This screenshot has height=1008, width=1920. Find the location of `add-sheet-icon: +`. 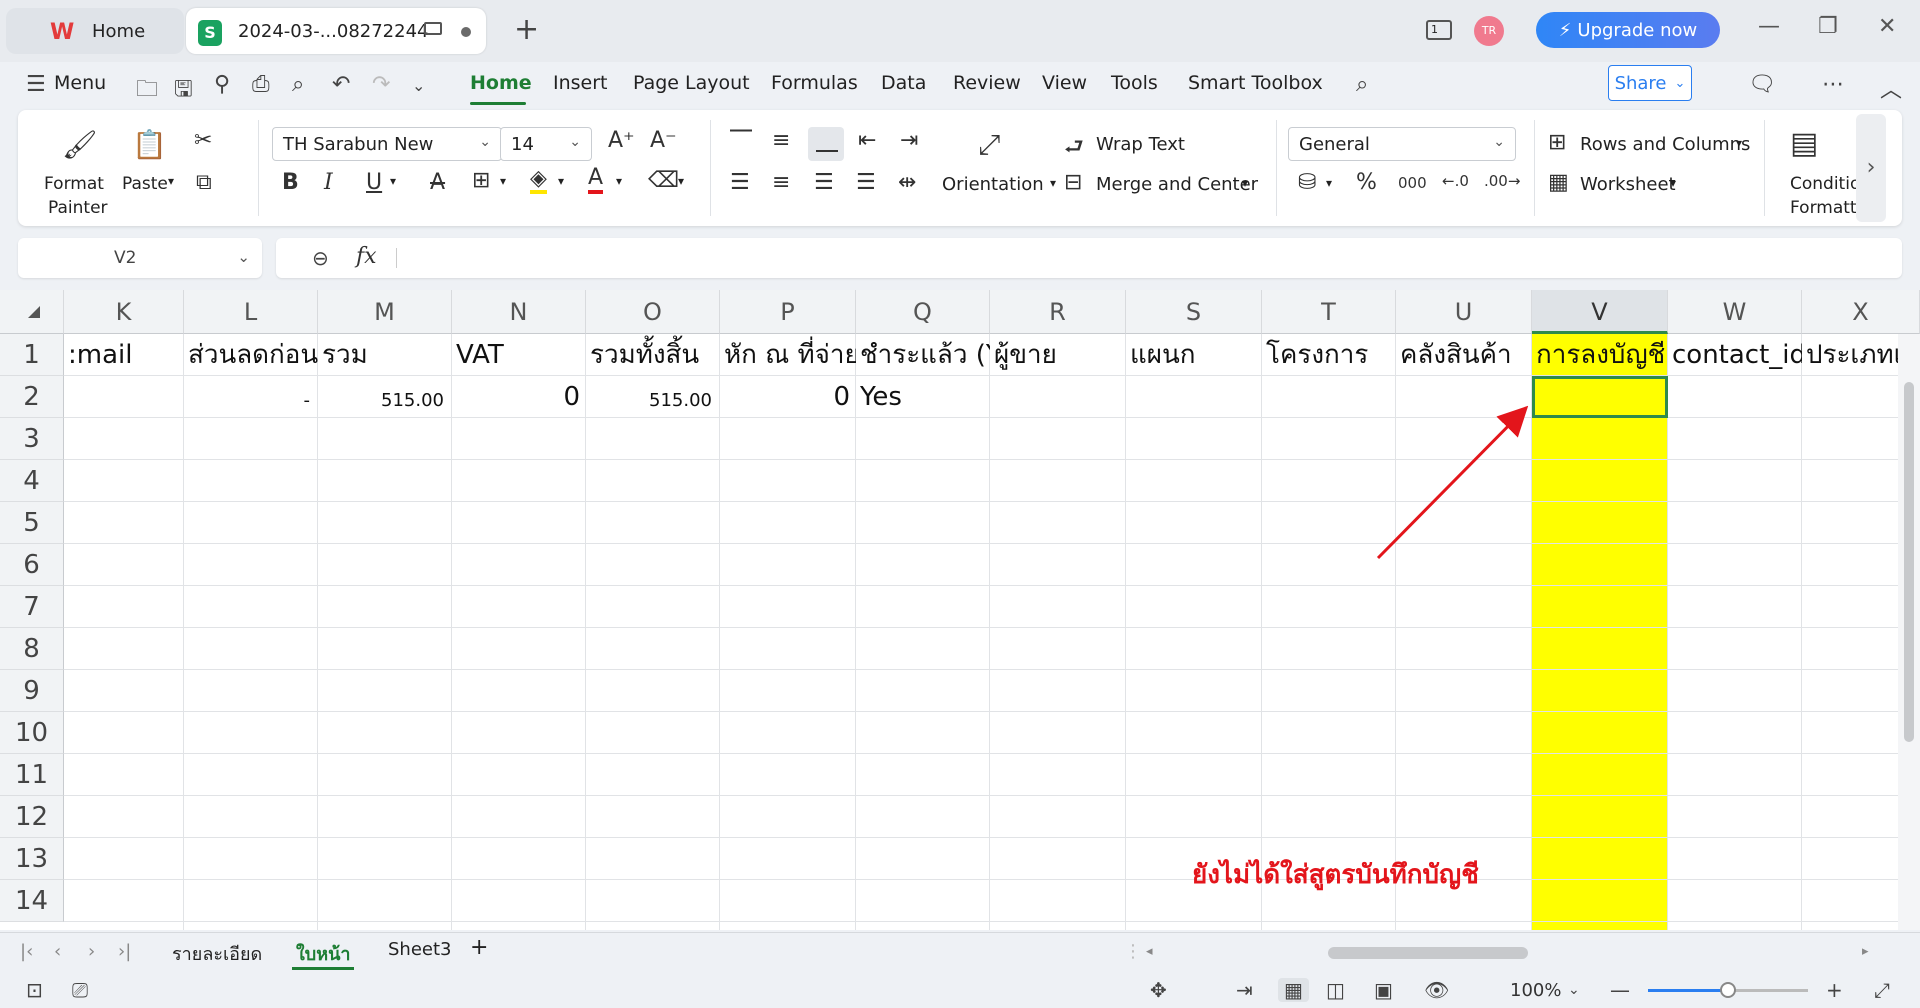

add-sheet-icon: + is located at coordinates (479, 947).